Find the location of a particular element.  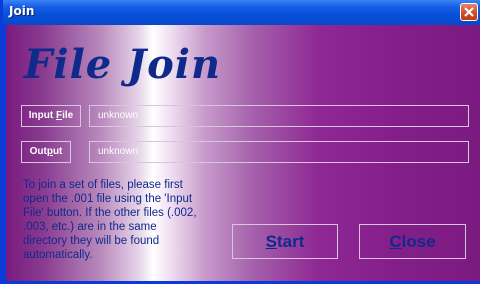

close-icon is located at coordinates (469, 12).